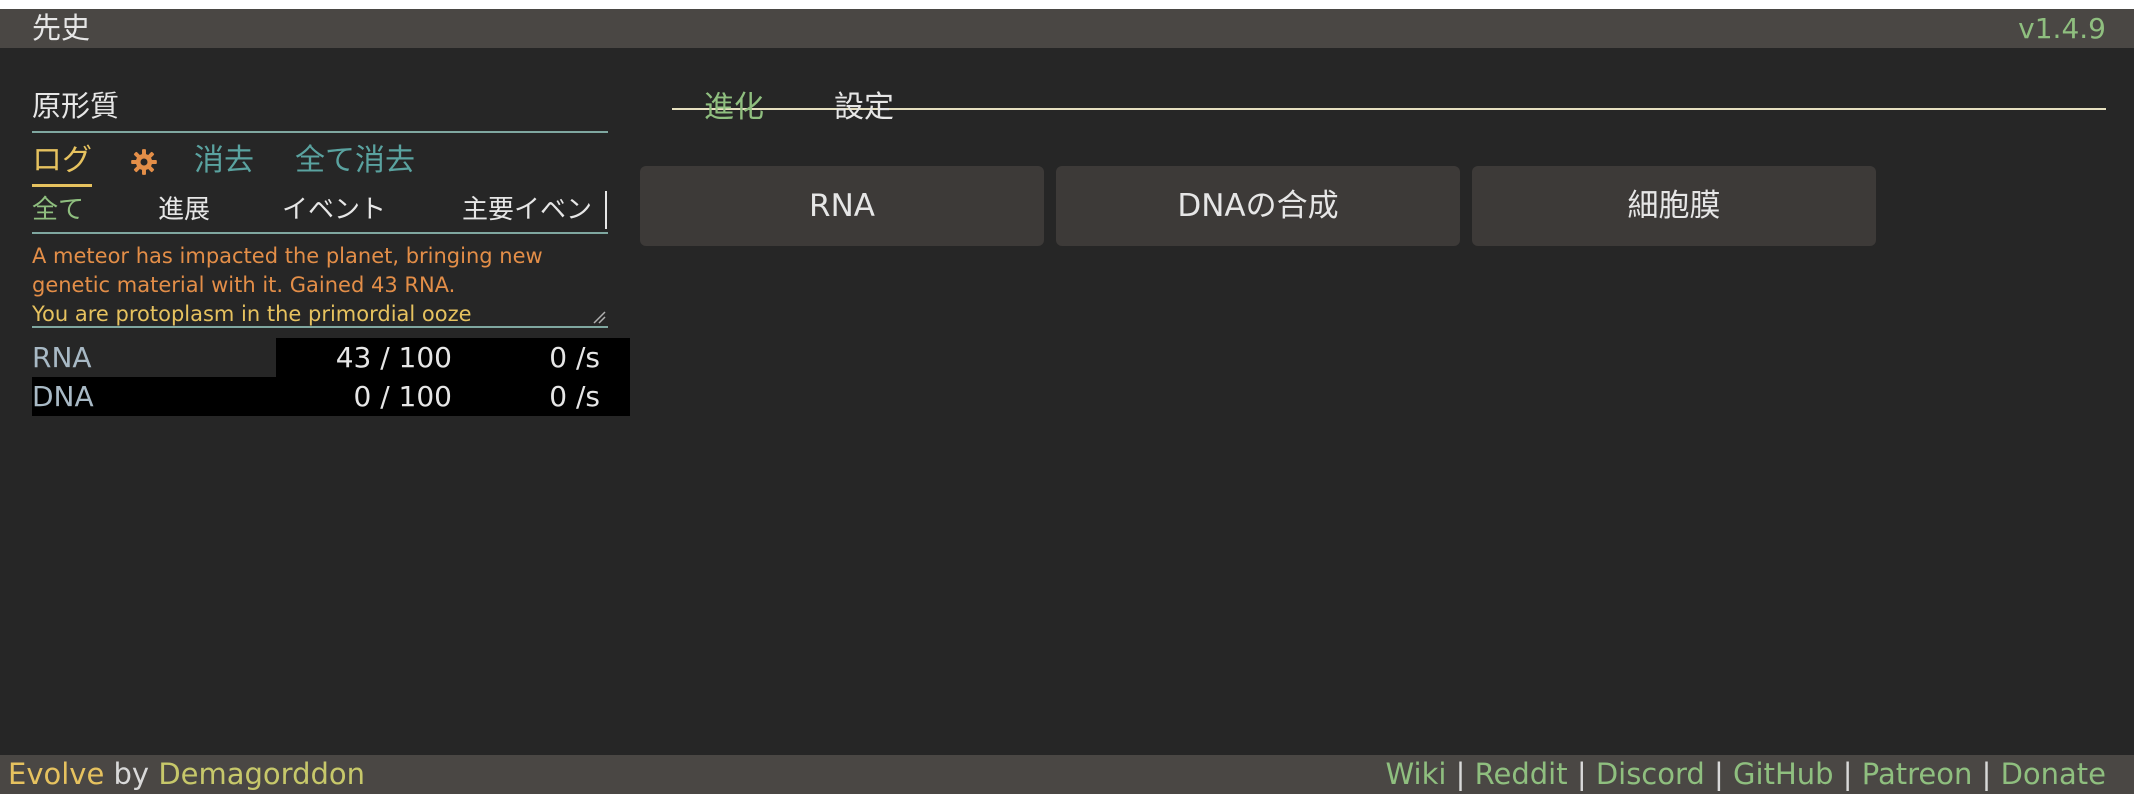 The height and width of the screenshot is (794, 2134). I want to click on tab-log: ログ, so click(62, 163).